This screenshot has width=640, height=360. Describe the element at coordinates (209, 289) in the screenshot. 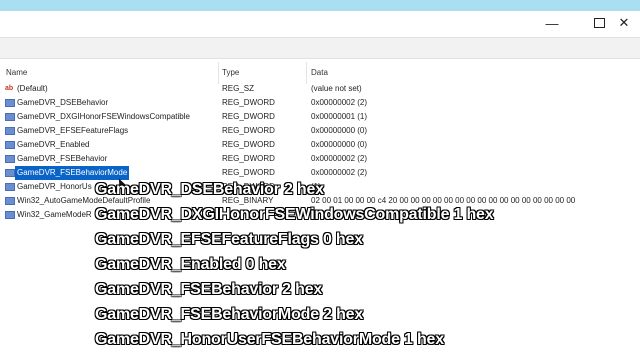

I see `caption-line: GameDVR_FSEBehavior 2 hex` at that location.